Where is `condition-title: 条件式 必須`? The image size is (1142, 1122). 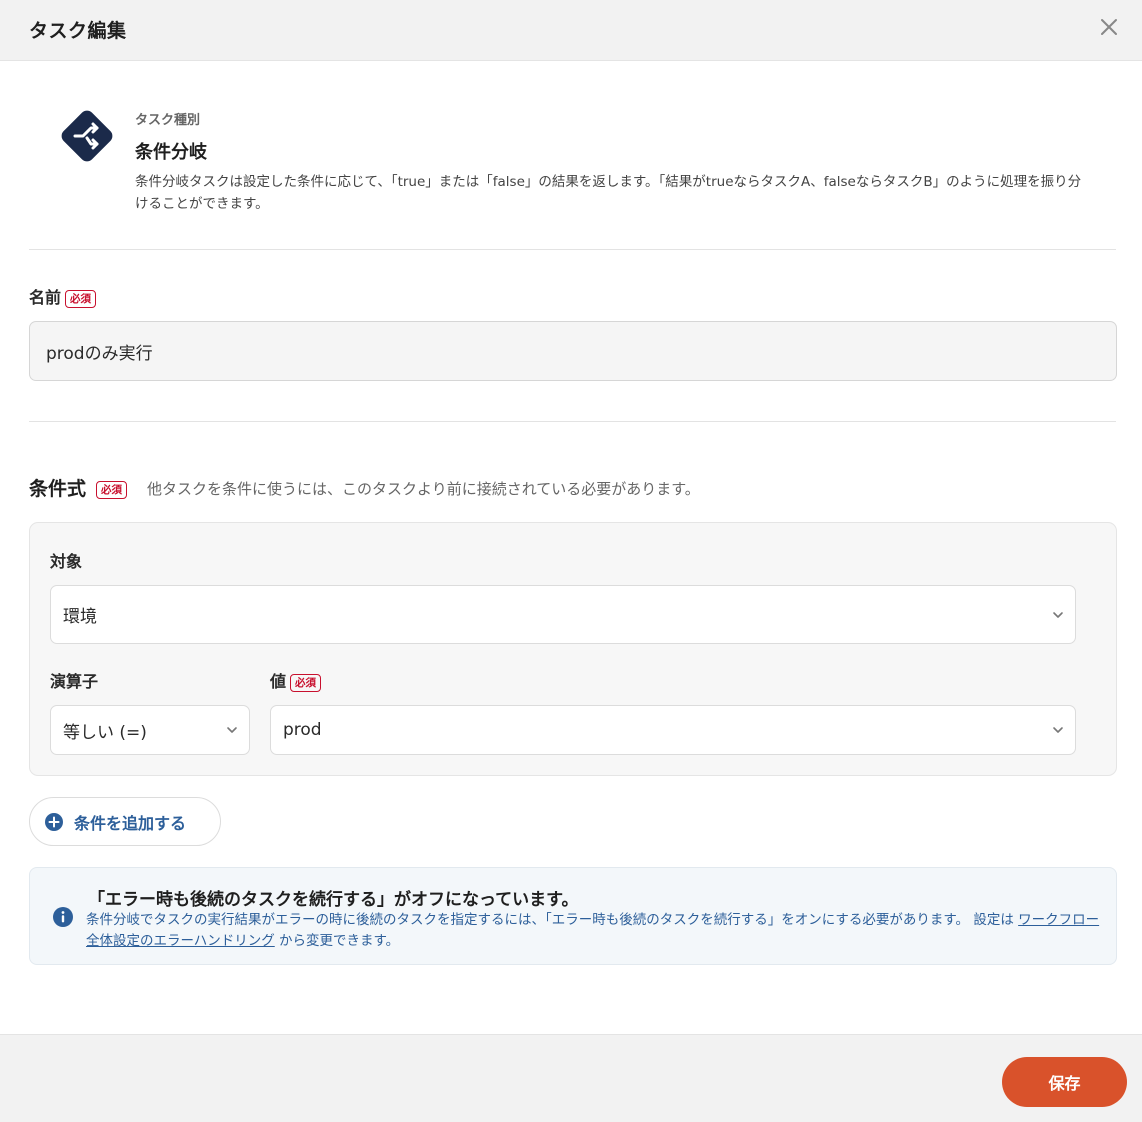
condition-title: 条件式 必須 is located at coordinates (78, 487).